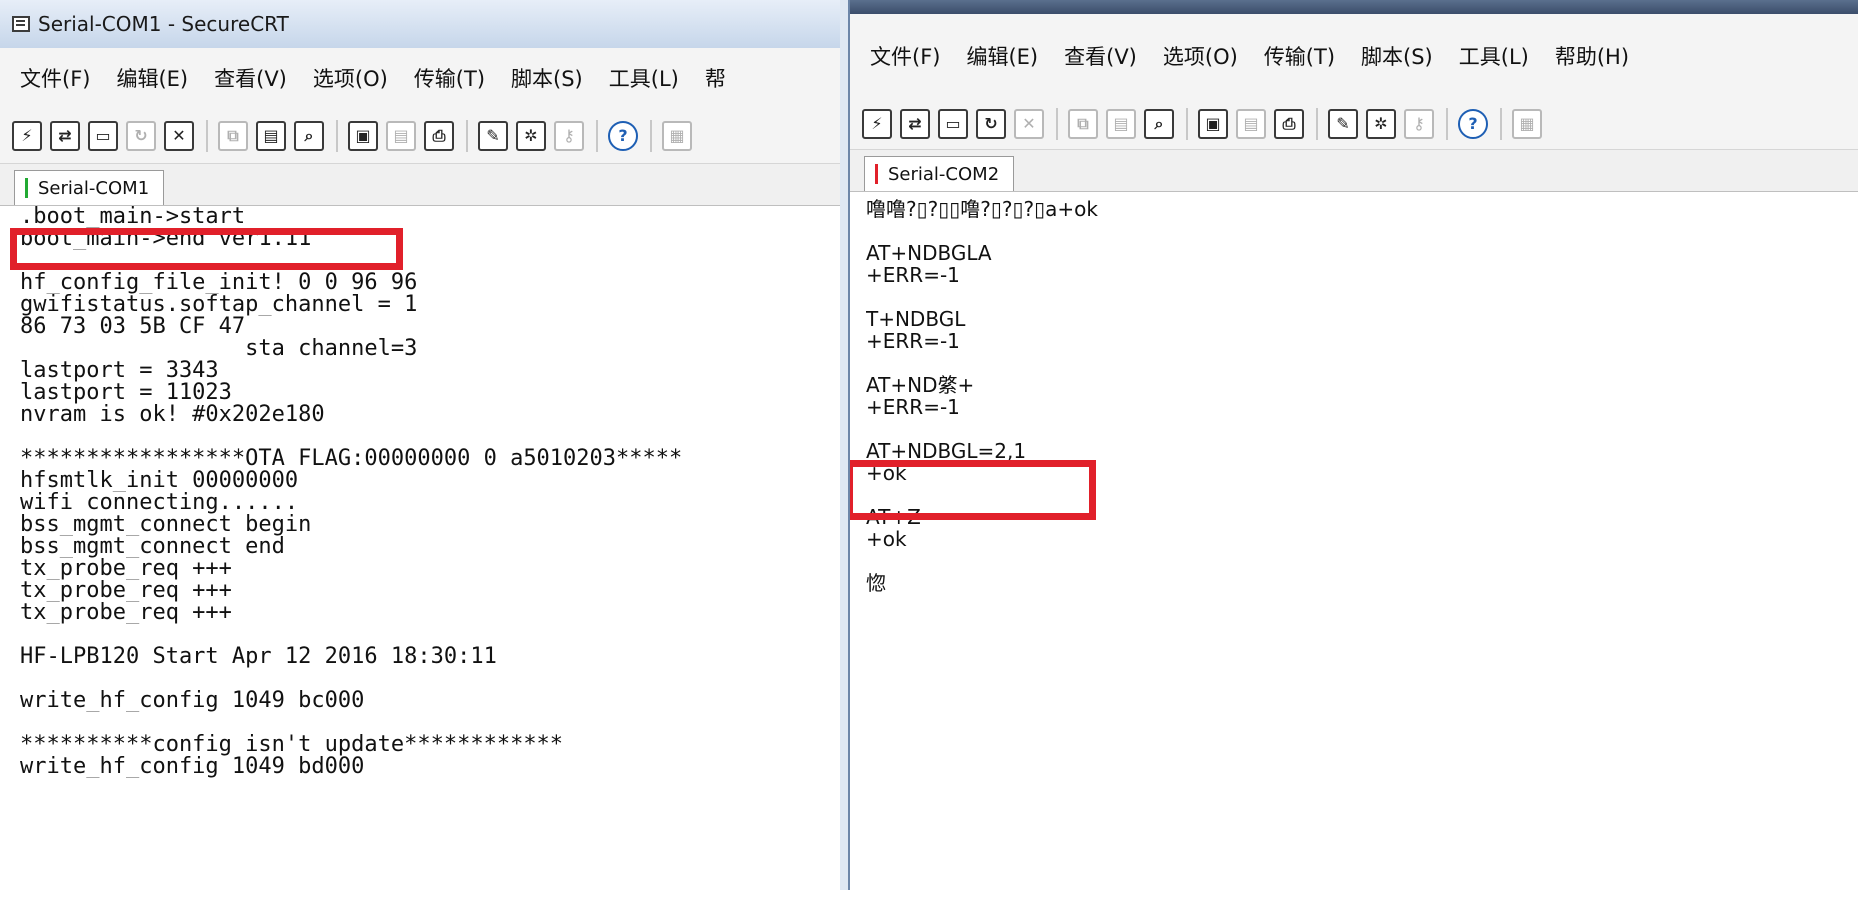 The width and height of the screenshot is (1858, 921). Describe the element at coordinates (219, 283) in the screenshot. I see `terminal-line: hf_config_file_init! 0 0 96 96` at that location.